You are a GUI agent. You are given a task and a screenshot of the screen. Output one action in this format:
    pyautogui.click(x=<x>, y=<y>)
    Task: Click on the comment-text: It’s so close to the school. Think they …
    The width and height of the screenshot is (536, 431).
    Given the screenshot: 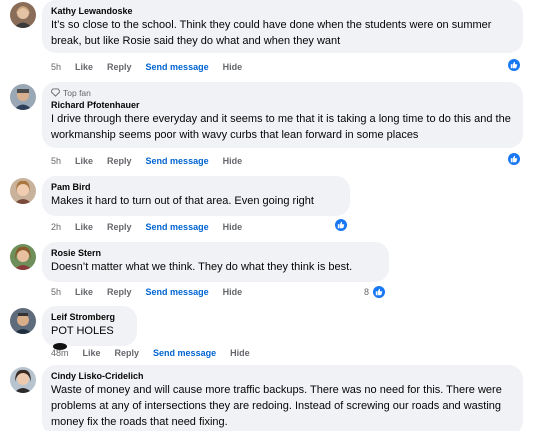 What is the action you would take?
    pyautogui.click(x=271, y=33)
    